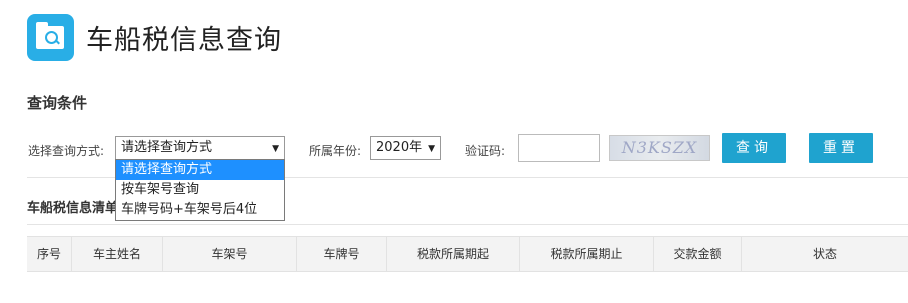 The width and height of the screenshot is (908, 303). Describe the element at coordinates (66, 151) in the screenshot. I see `method-label: 选择查询方式:` at that location.